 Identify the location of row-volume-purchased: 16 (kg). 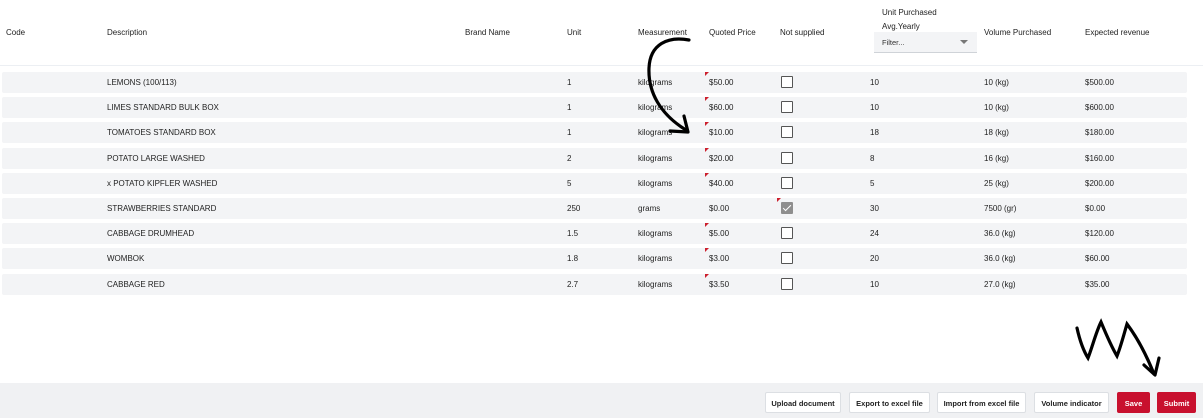
(996, 158).